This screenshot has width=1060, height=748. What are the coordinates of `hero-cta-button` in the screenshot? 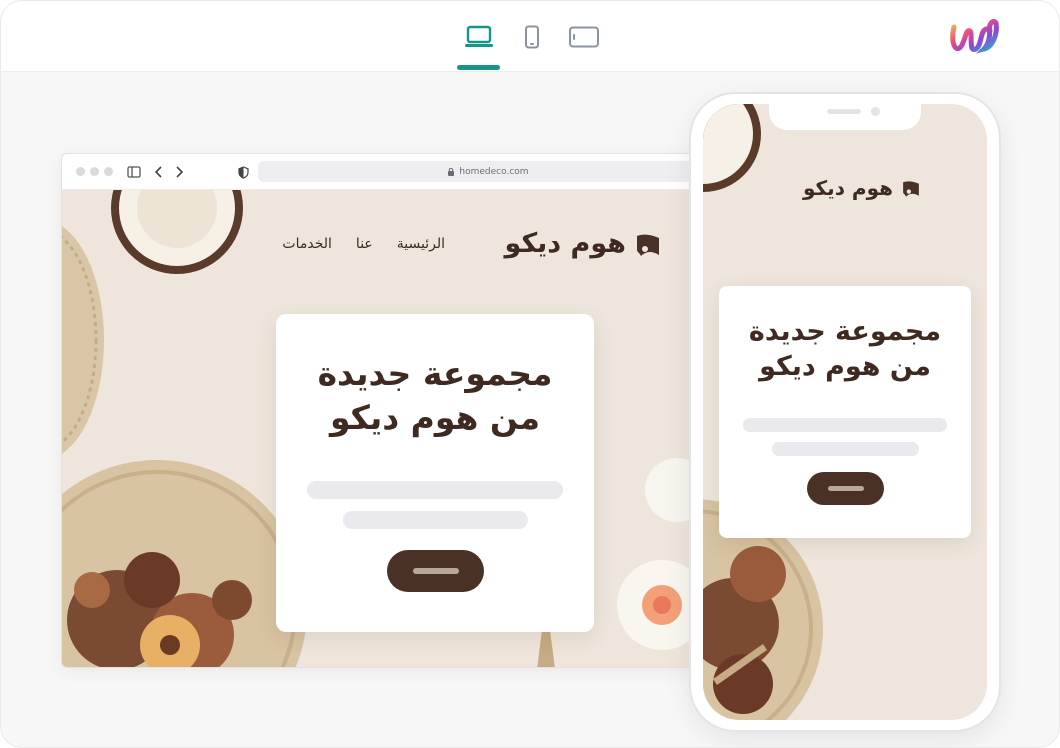 It's located at (435, 571).